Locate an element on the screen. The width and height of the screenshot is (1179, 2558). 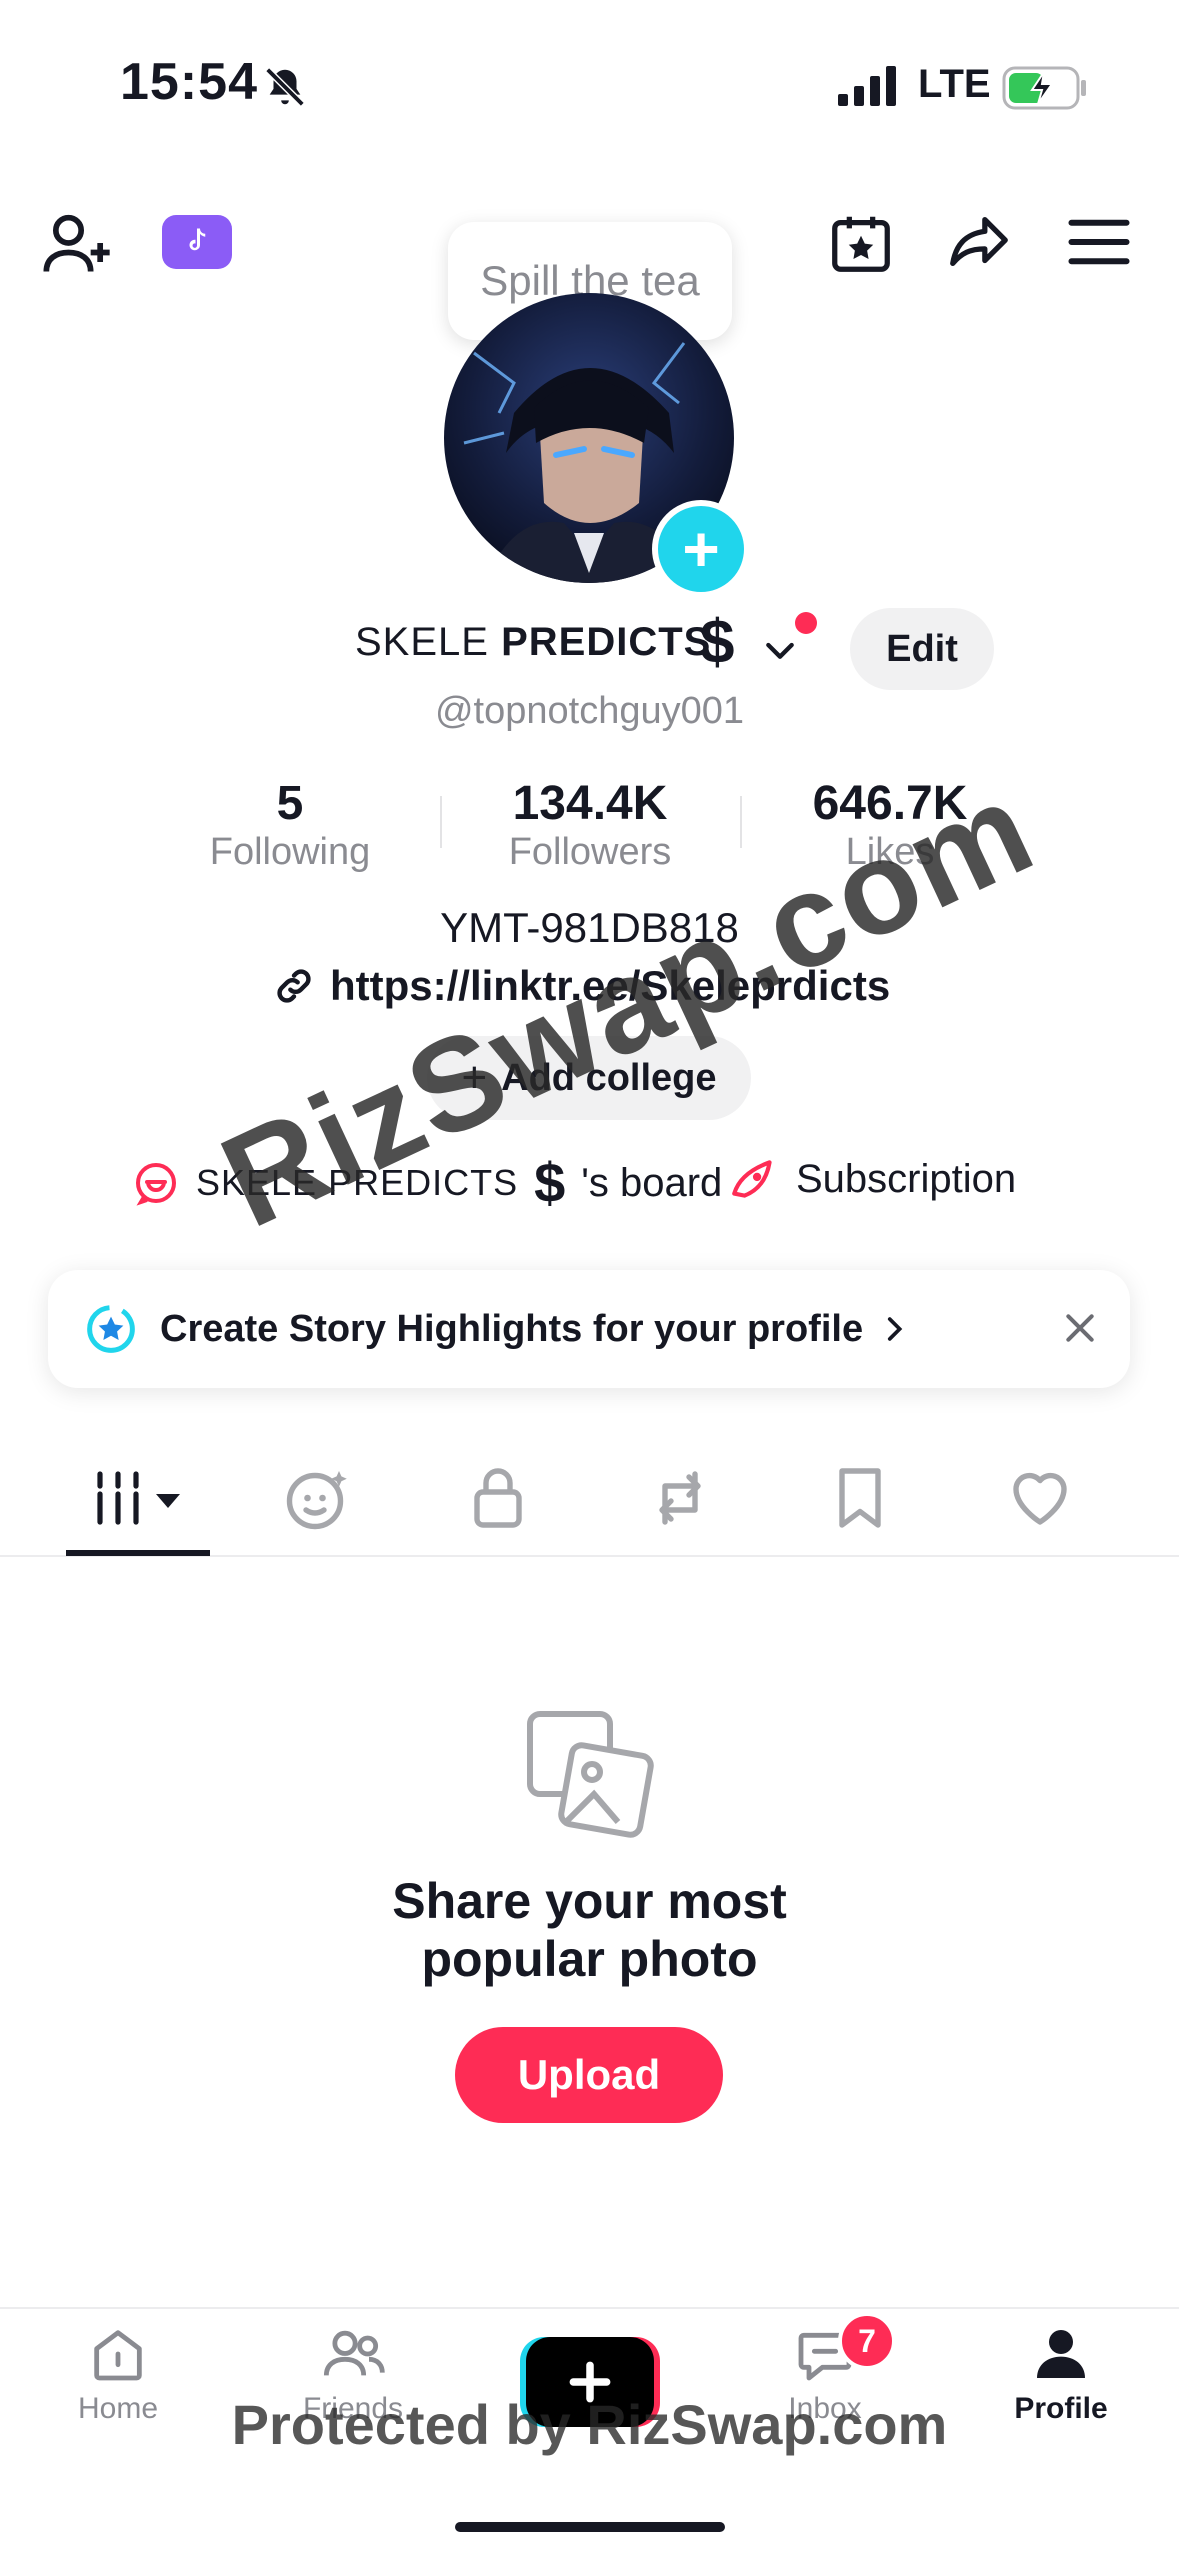
subscription-link: Subscription is located at coordinates (872, 1179).